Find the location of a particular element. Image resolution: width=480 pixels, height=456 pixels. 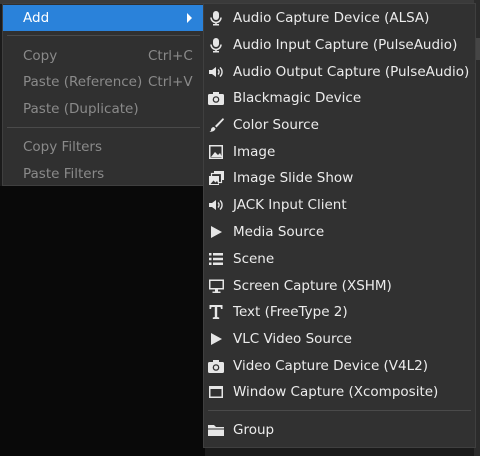

paintbrush-icon is located at coordinates (216, 125).